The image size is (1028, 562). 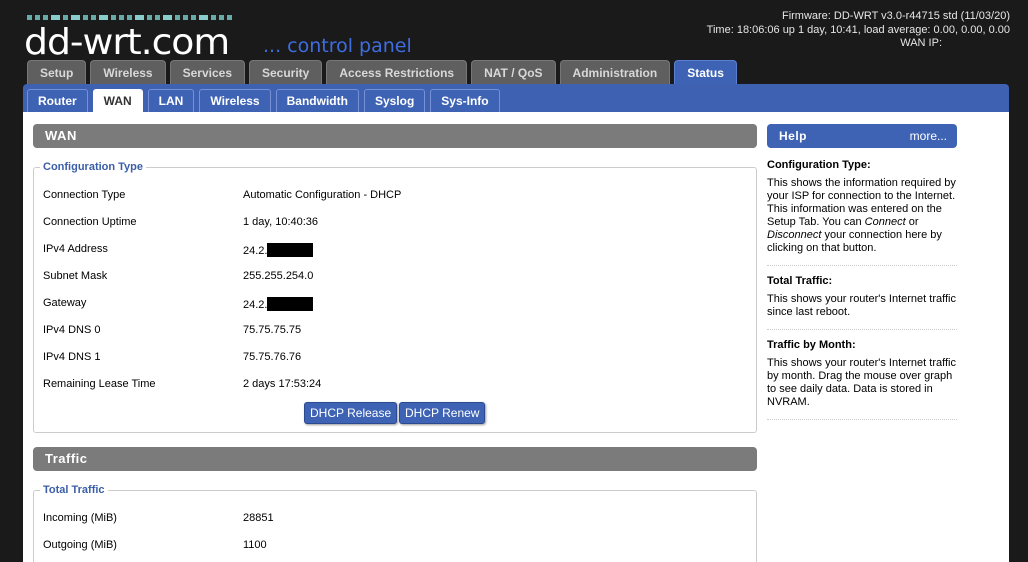 I want to click on row-label: Gateway, so click(x=65, y=303).